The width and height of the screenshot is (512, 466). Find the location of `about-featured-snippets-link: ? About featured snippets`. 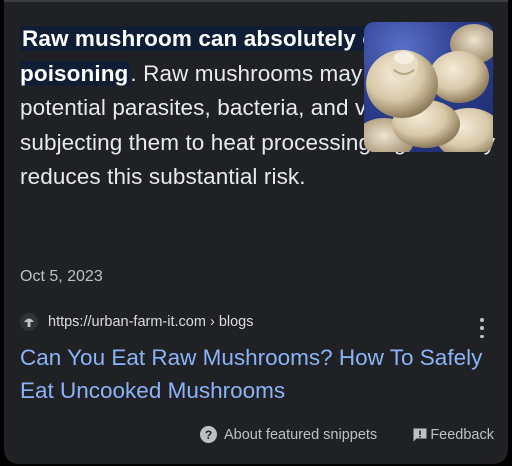

about-featured-snippets-link: ? About featured snippets is located at coordinates (288, 434).